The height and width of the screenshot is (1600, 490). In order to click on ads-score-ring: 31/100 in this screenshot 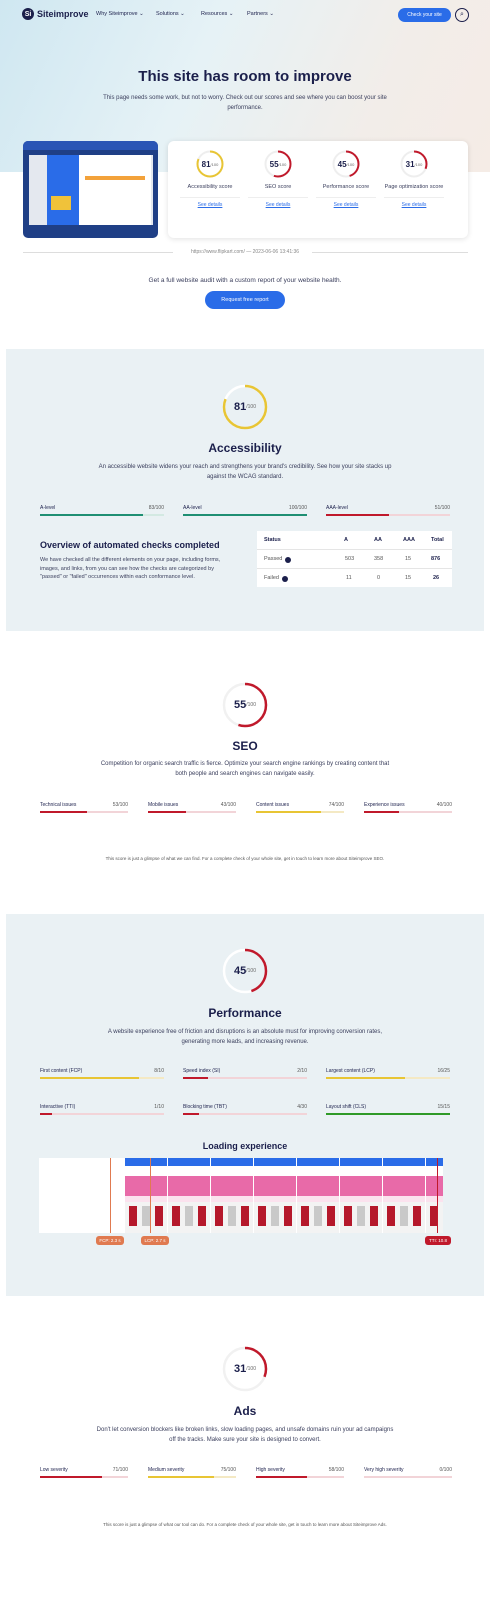, I will do `click(245, 1369)`.